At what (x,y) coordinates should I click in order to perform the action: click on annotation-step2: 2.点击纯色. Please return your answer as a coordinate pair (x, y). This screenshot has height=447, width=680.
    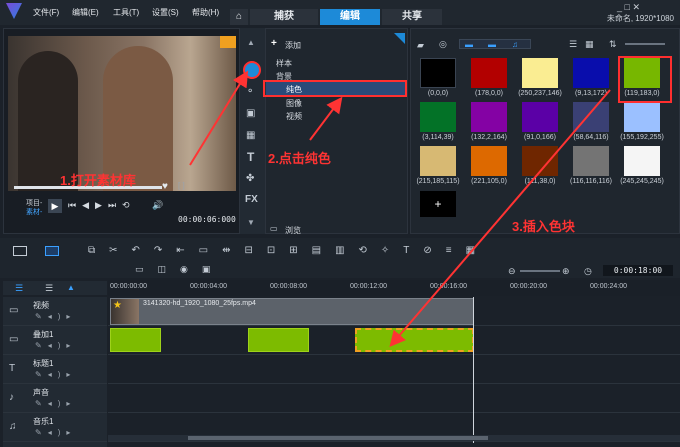
    Looking at the image, I should click on (299, 158).